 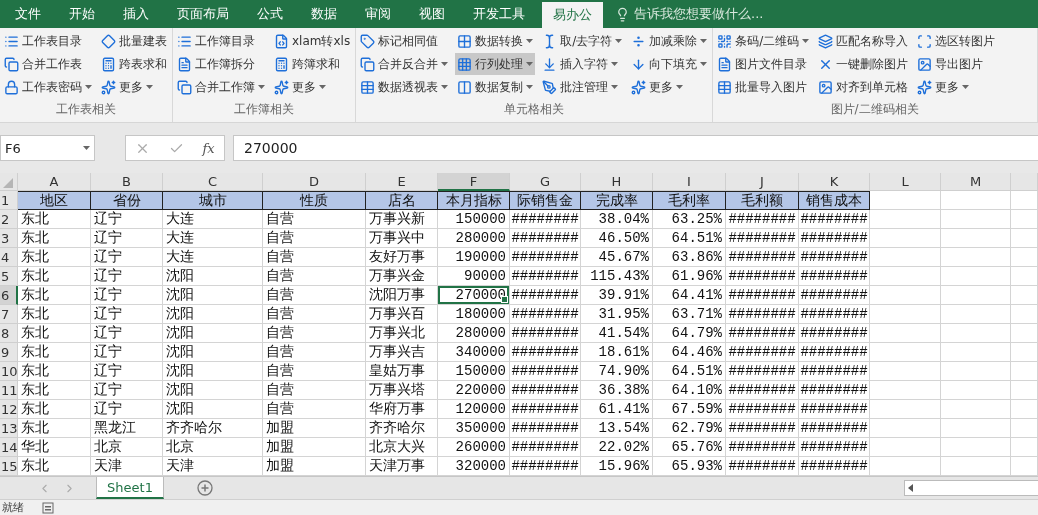 What do you see at coordinates (617, 182) in the screenshot?
I see `column-header: H` at bounding box center [617, 182].